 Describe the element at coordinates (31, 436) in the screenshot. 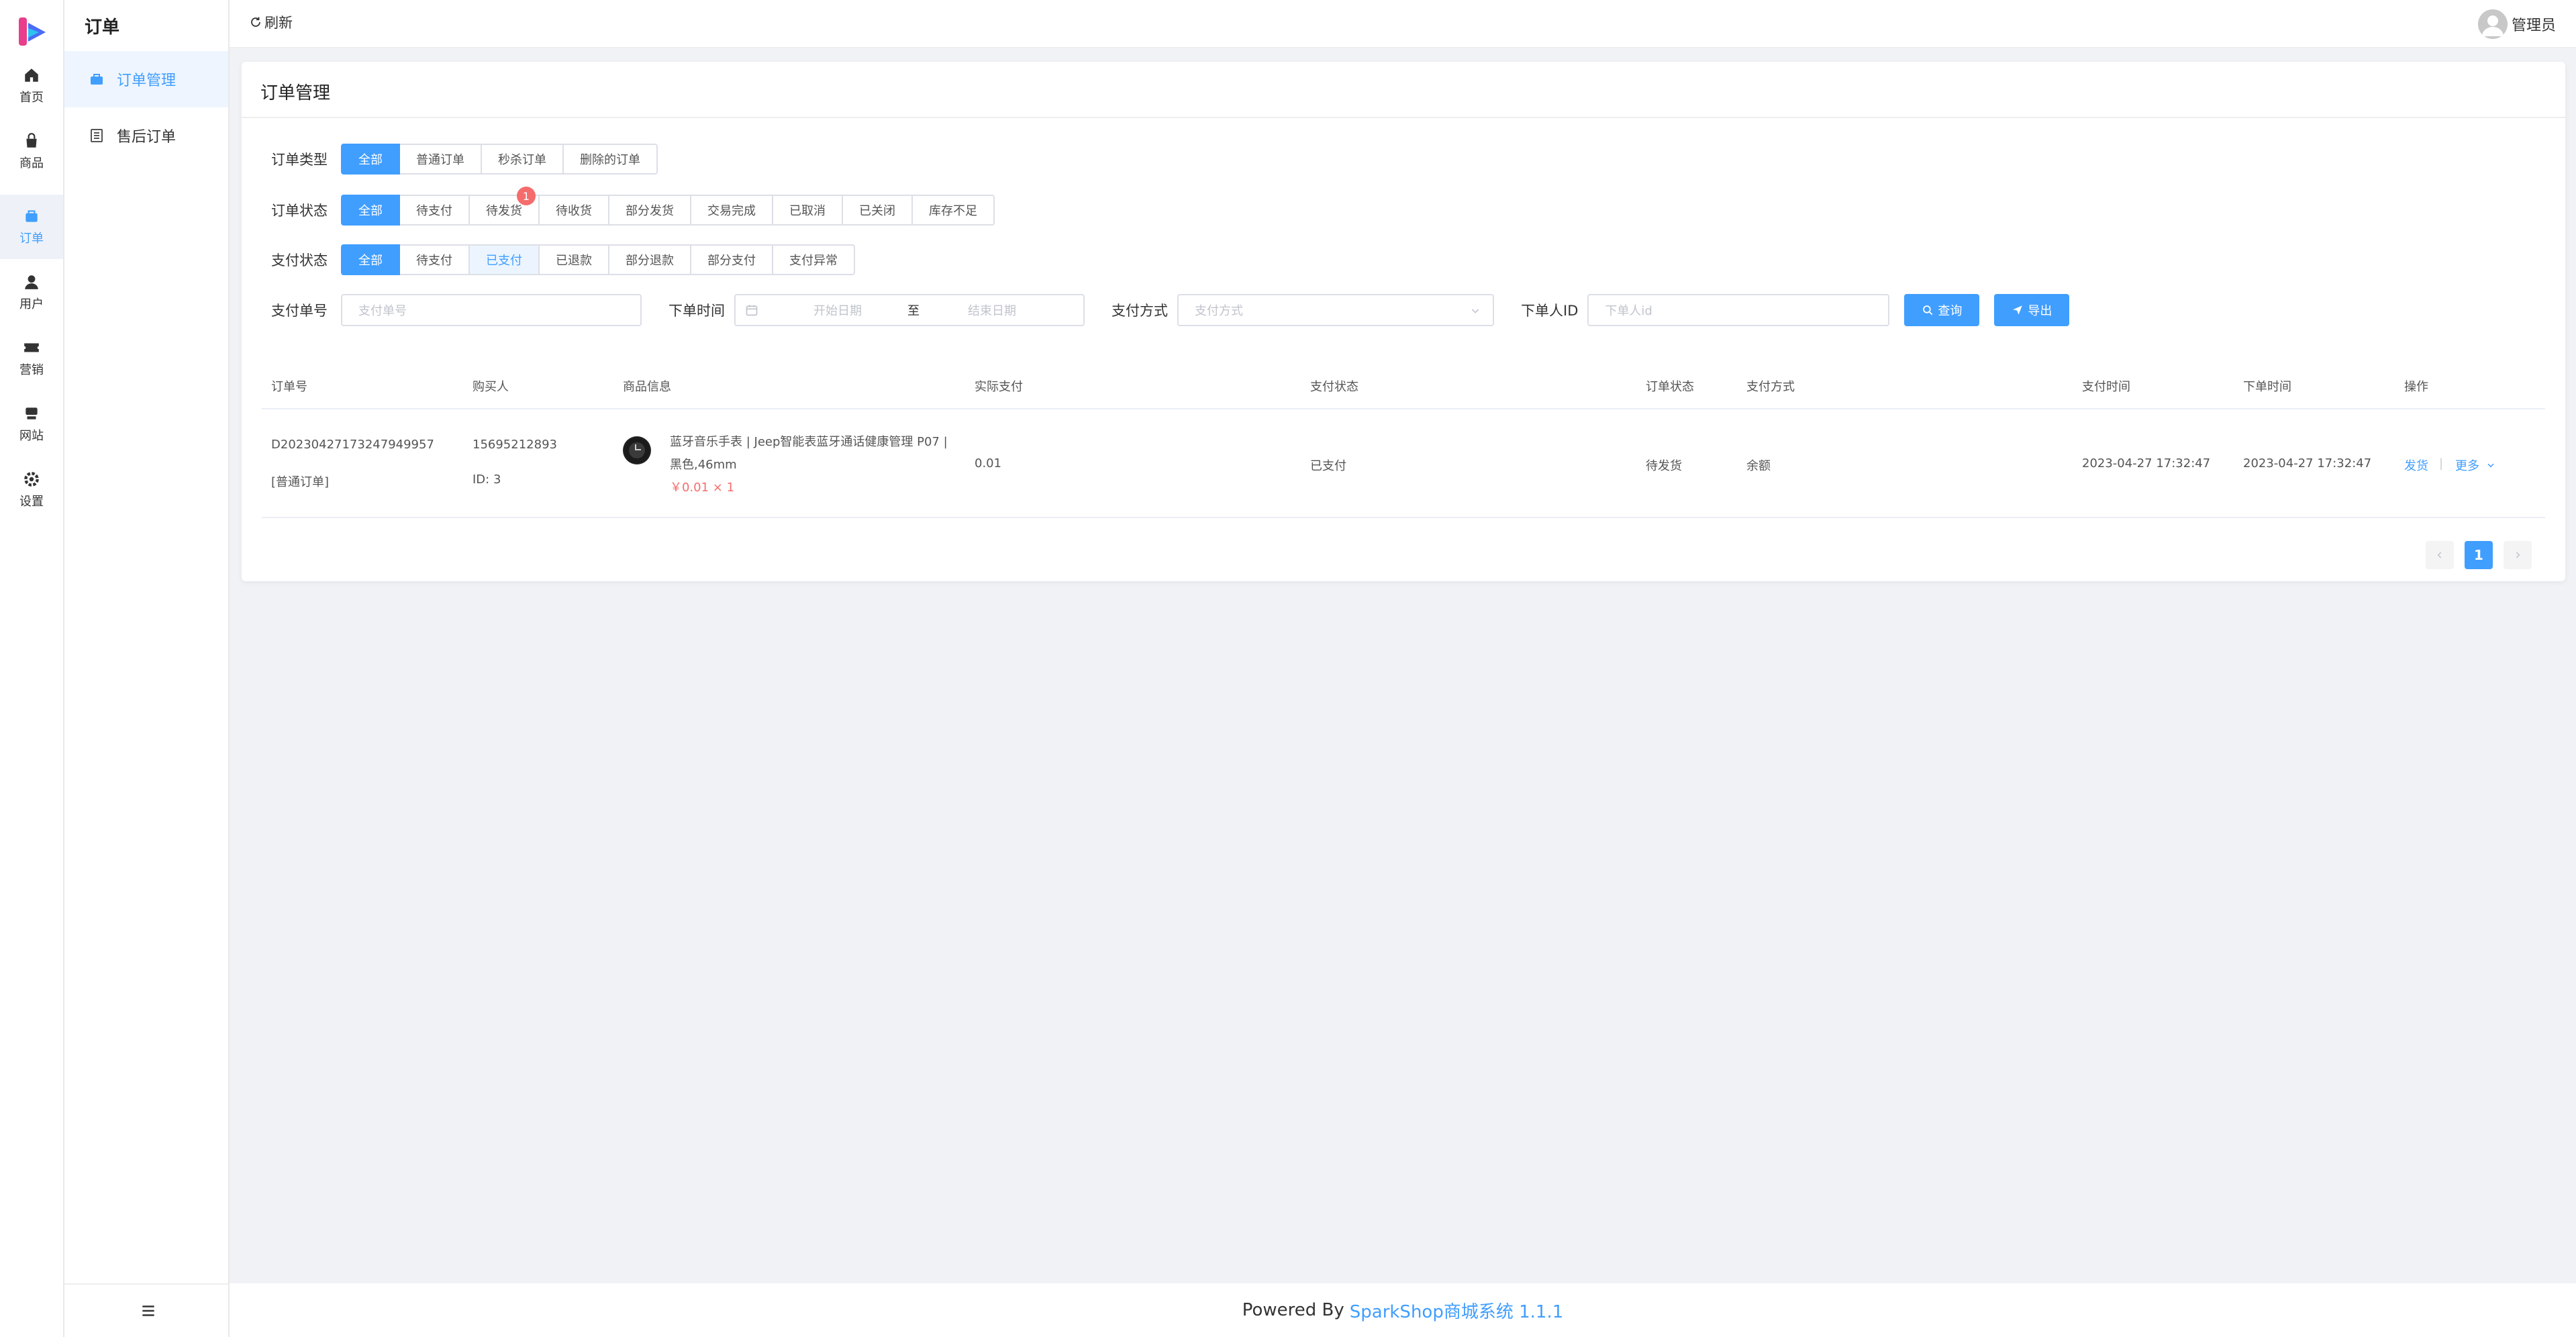

I see `rail-item-label: 网站` at that location.